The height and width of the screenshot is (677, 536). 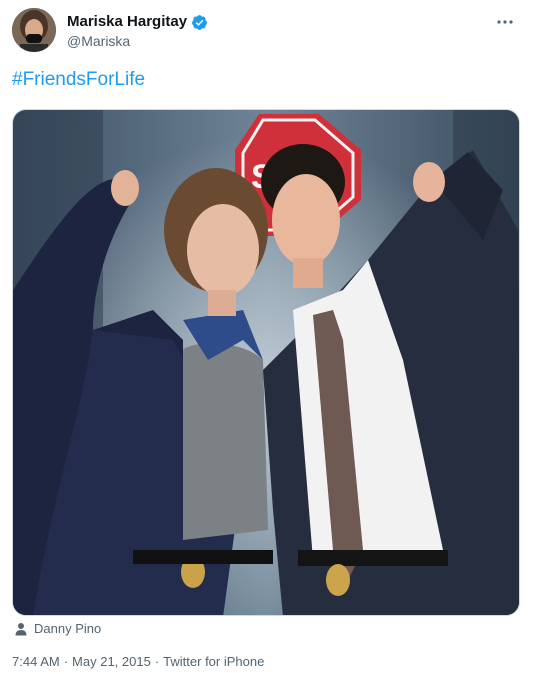 I want to click on tagged-users: Danny Pino, so click(x=57, y=628).